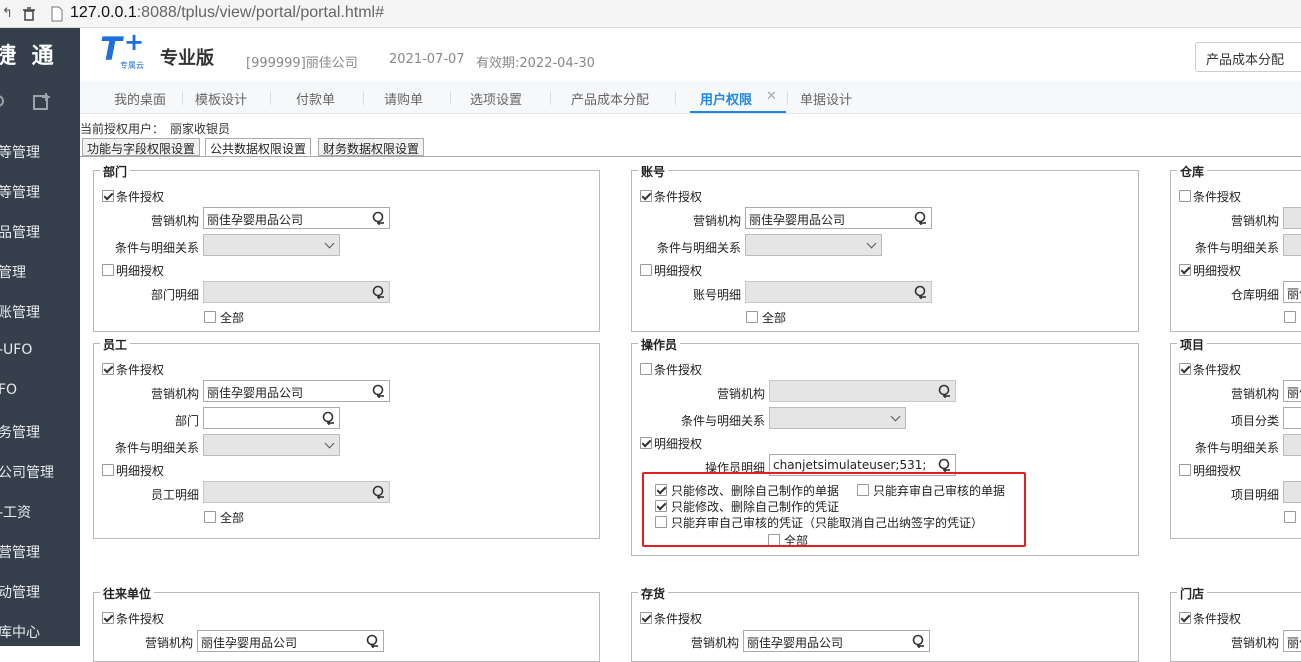 This screenshot has width=1301, height=662. Describe the element at coordinates (271, 245) in the screenshot. I see `dept-relation-select` at that location.